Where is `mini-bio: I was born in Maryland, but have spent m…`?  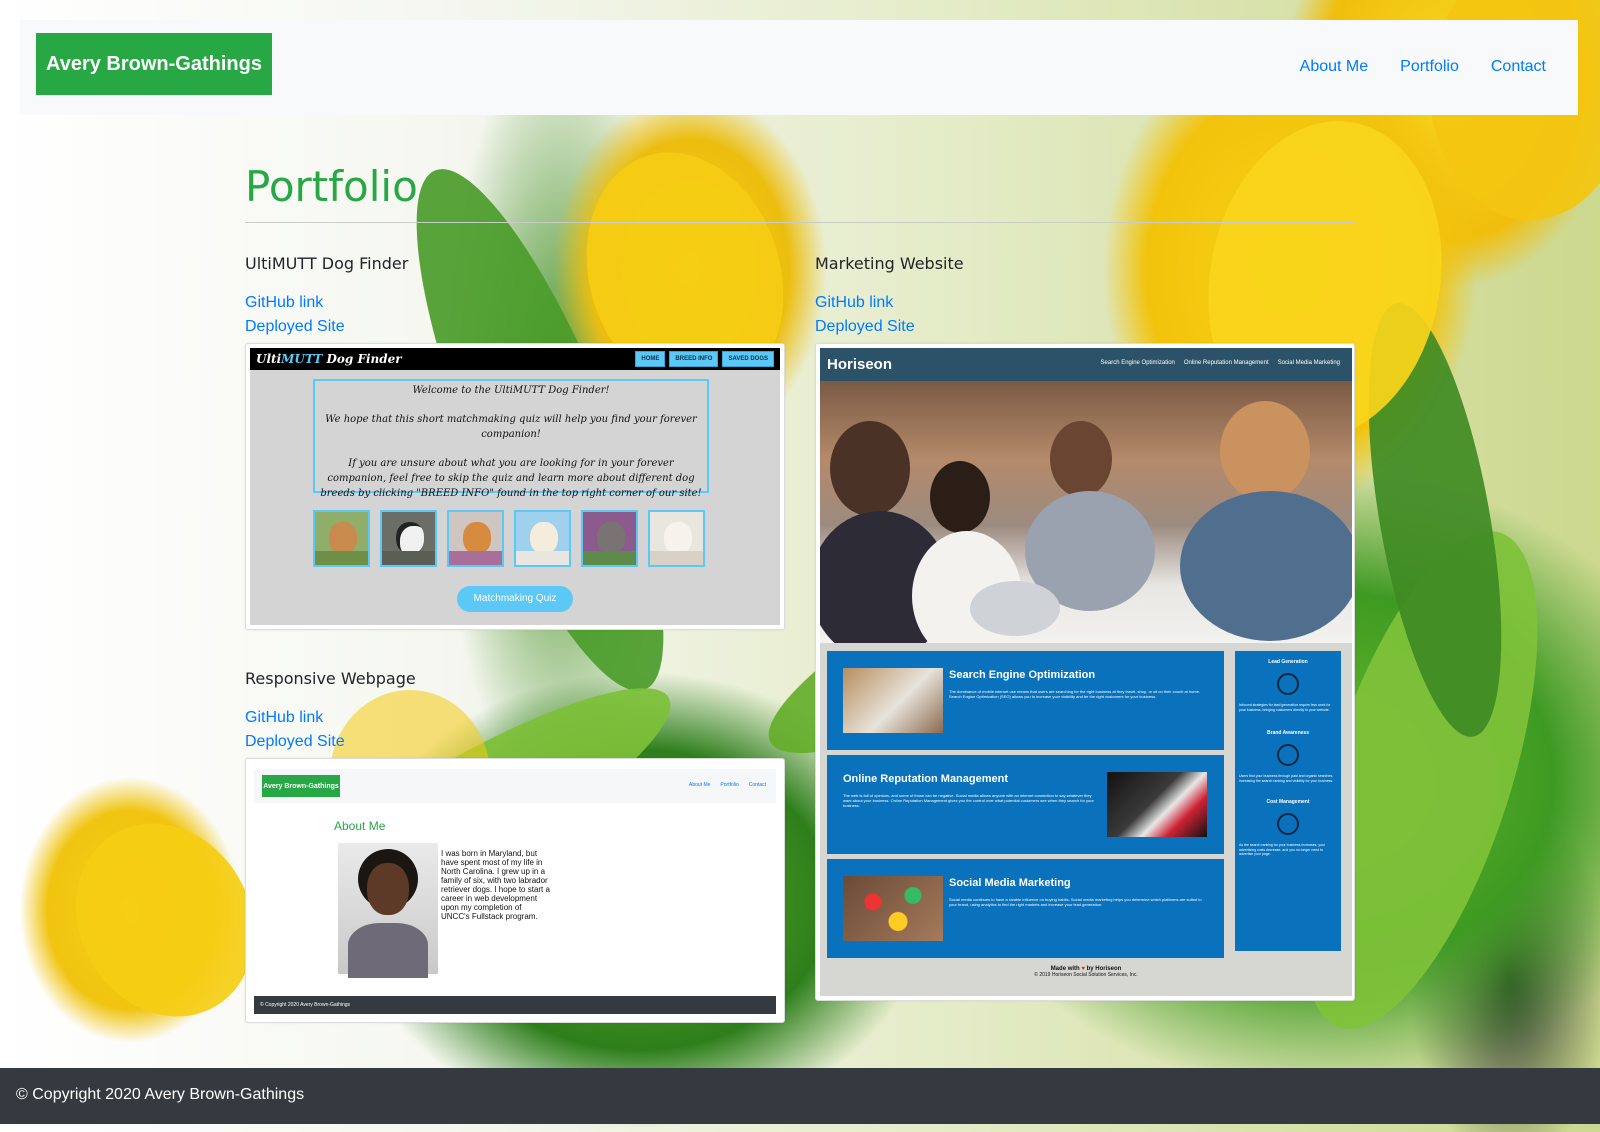 mini-bio: I was born in Maryland, but have spent m… is located at coordinates (495, 885).